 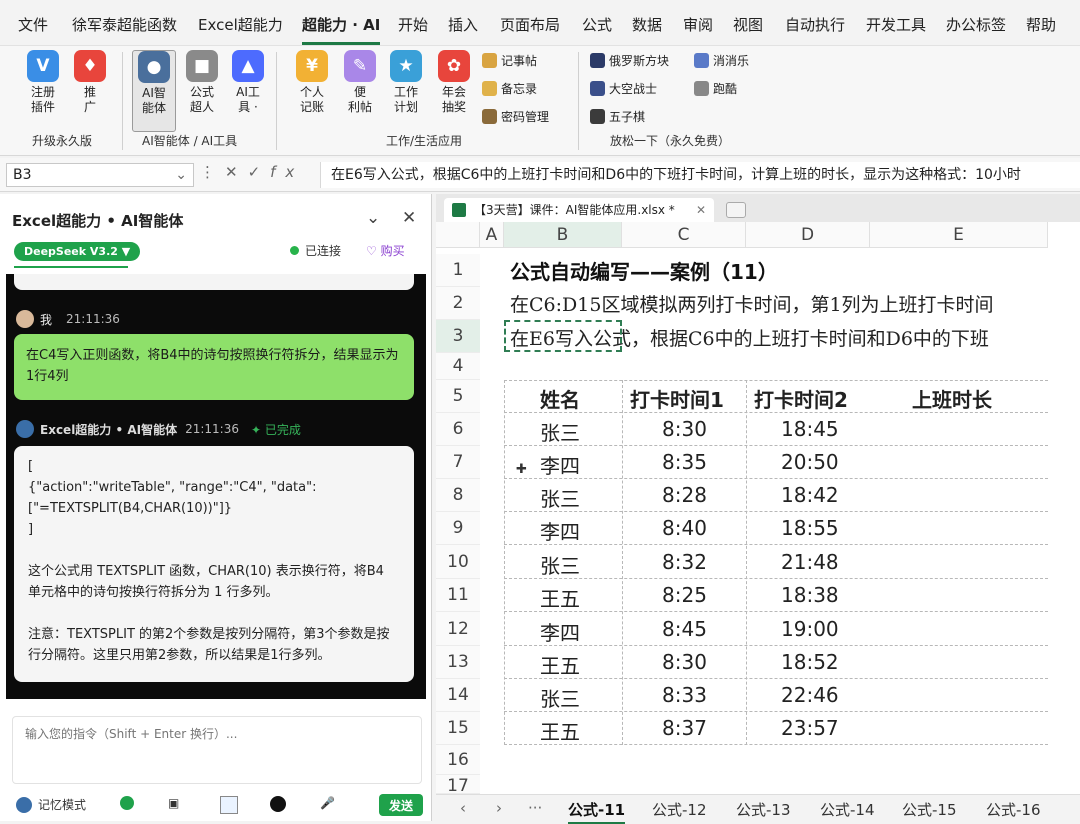 I want to click on row-header: 11, so click(x=458, y=595).